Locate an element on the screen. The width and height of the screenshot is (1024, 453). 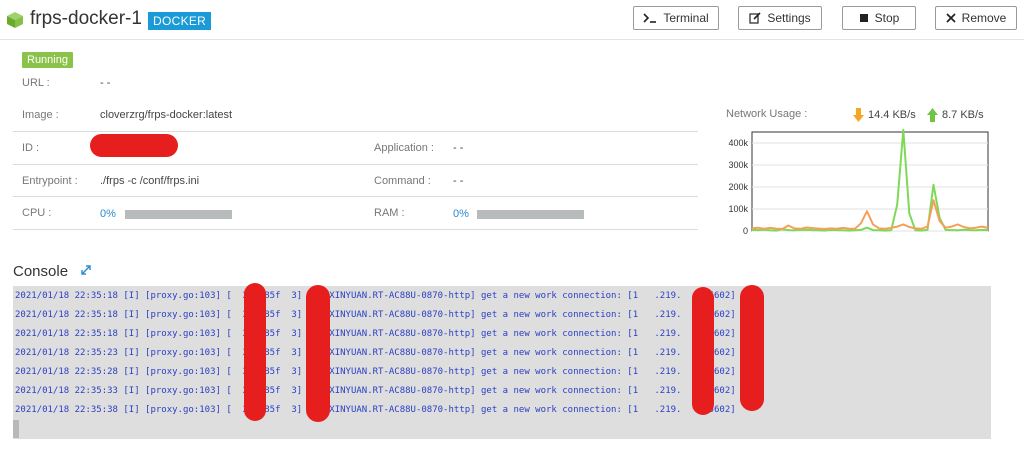
redacted-id is located at coordinates (134, 145).